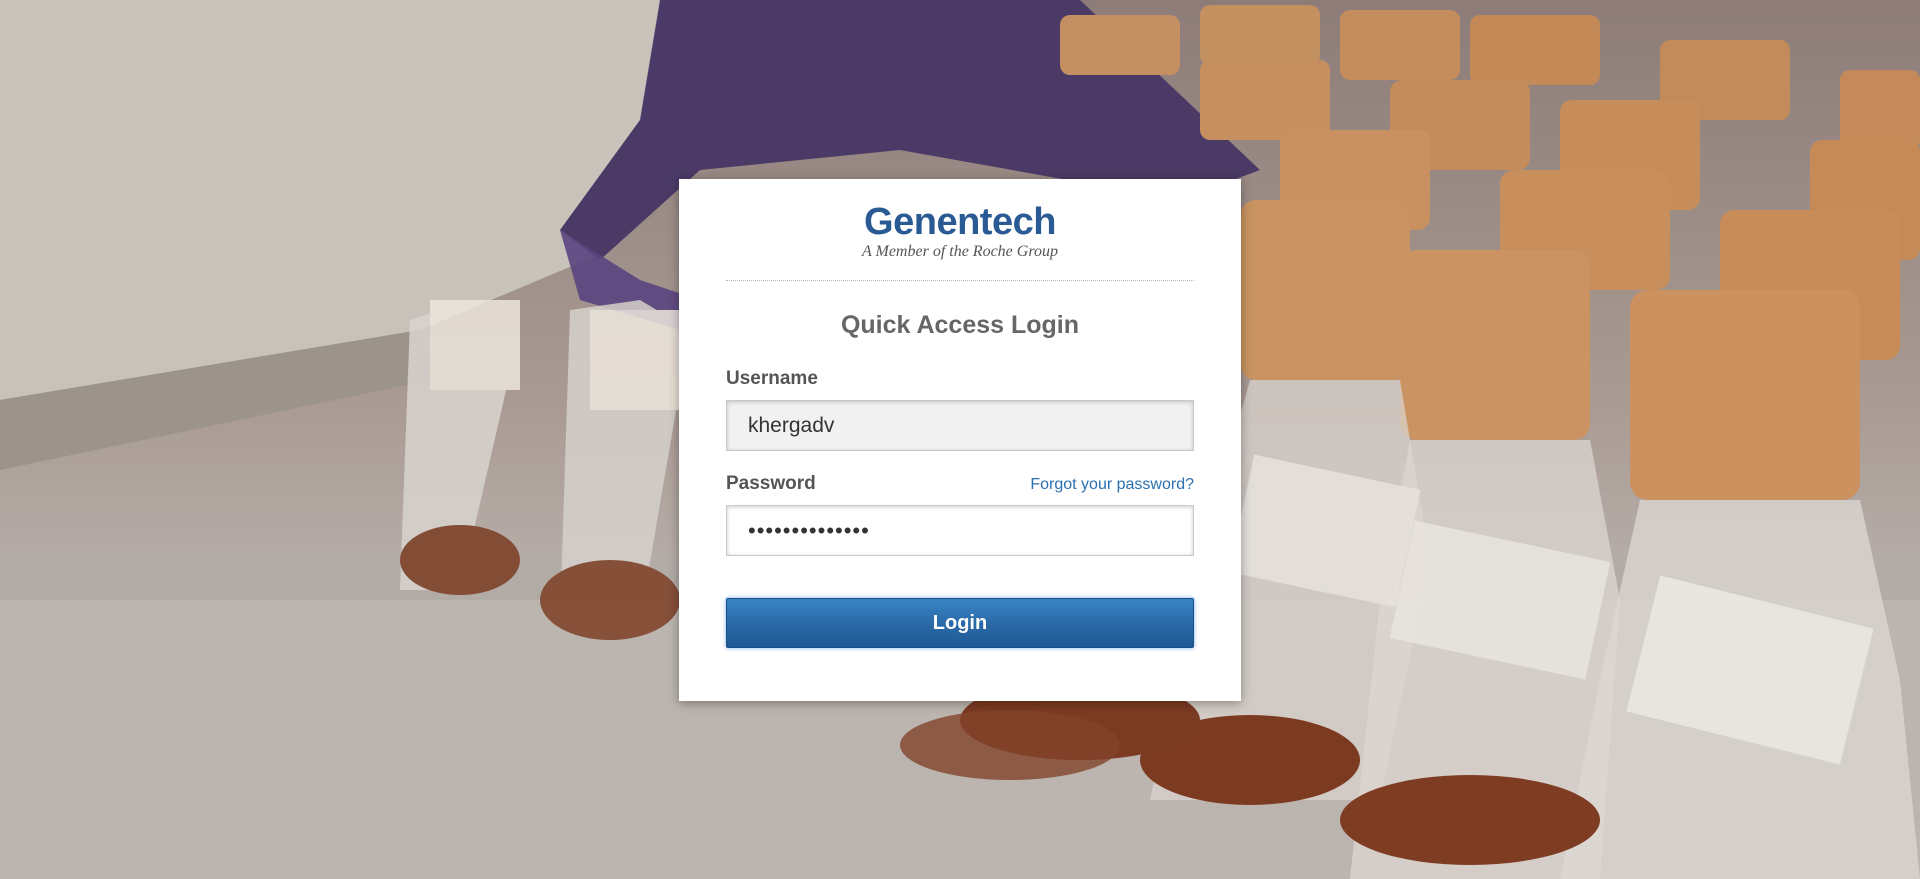 This screenshot has height=879, width=1920. Describe the element at coordinates (960, 222) in the screenshot. I see `logo-wordmark: Genentech` at that location.